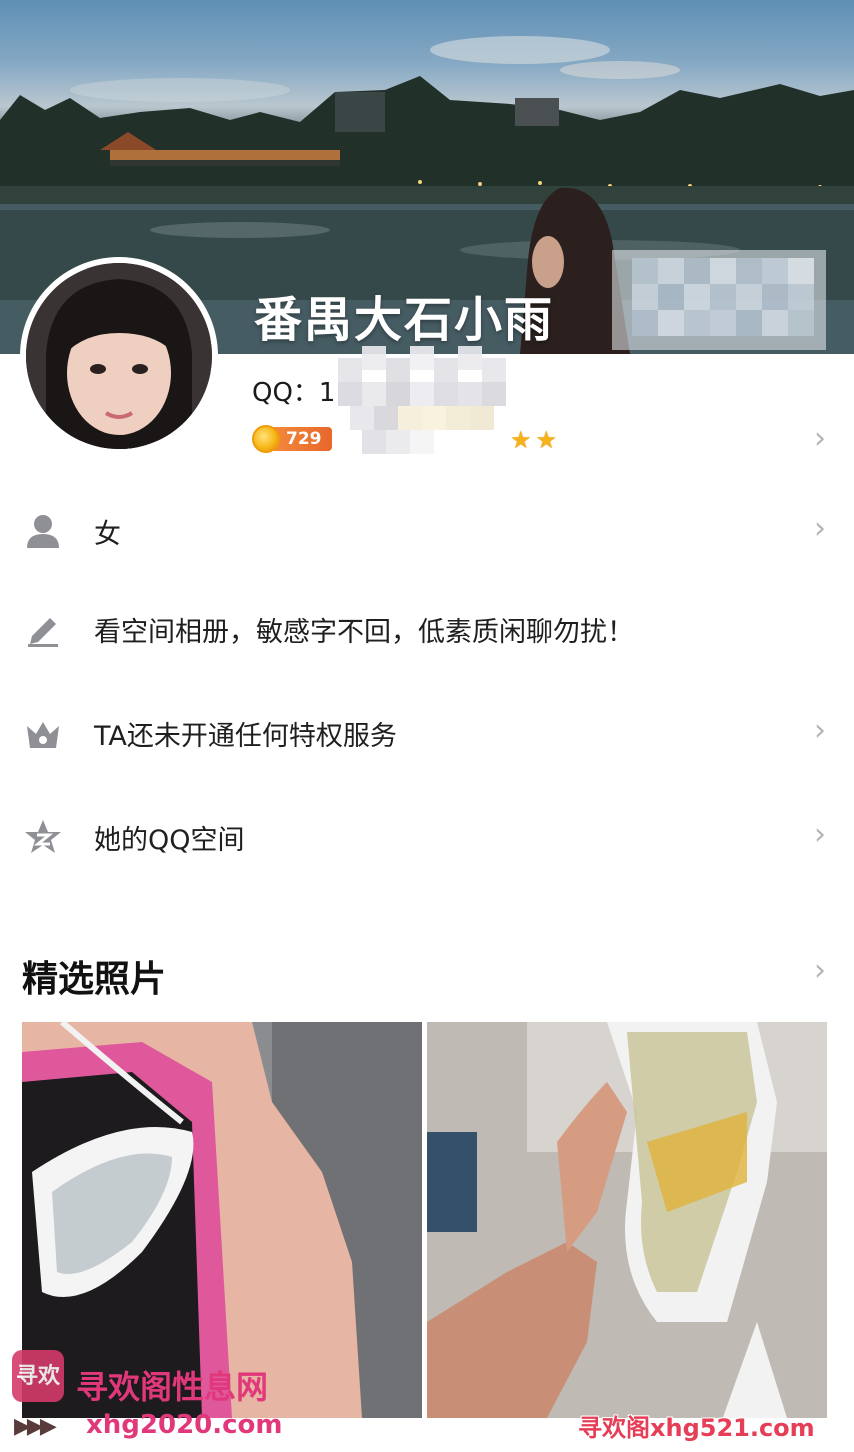 The width and height of the screenshot is (854, 1452). What do you see at coordinates (169, 840) in the screenshot?
I see `qzone-label: 她的QQ空间` at bounding box center [169, 840].